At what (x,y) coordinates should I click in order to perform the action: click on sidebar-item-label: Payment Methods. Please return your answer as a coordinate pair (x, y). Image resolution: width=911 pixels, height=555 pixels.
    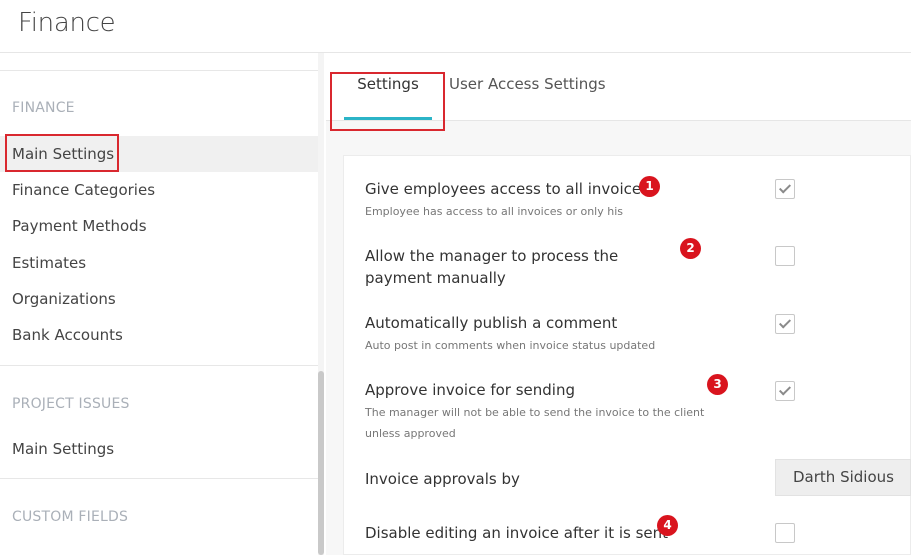
    Looking at the image, I should click on (79, 226).